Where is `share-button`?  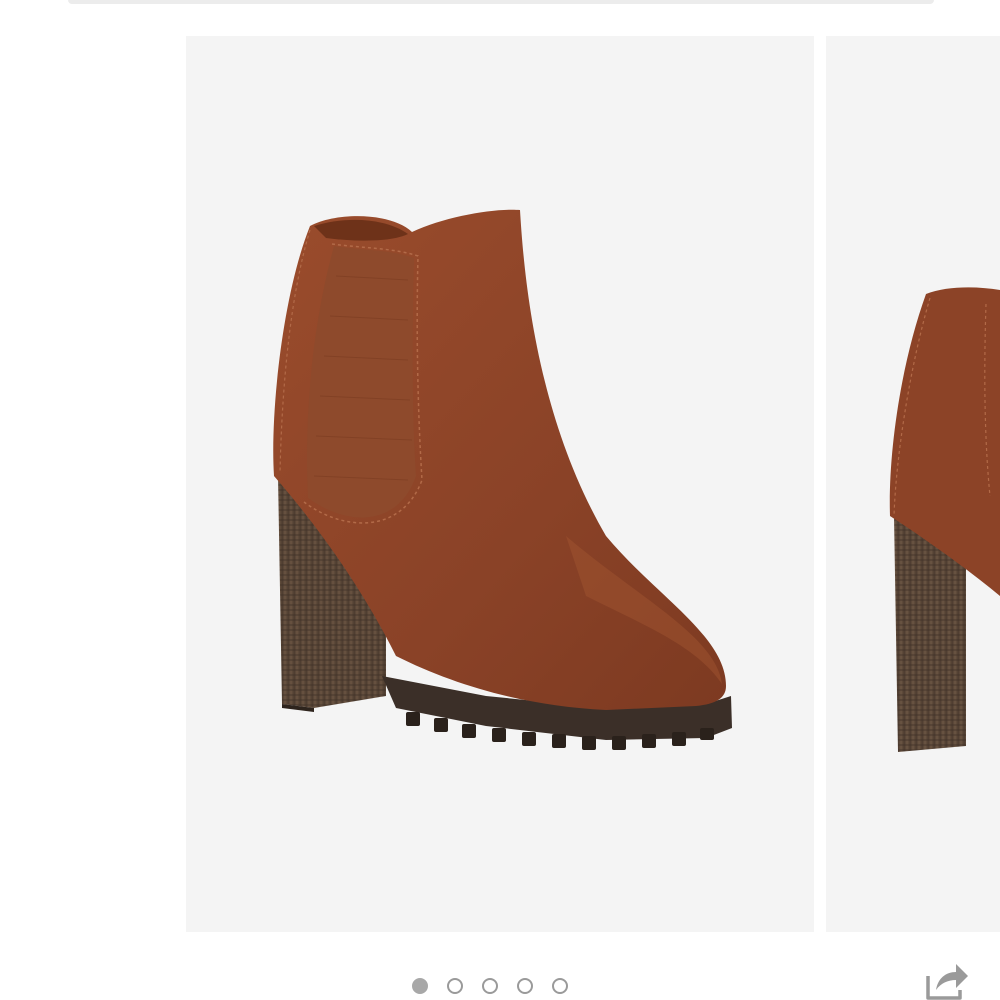
share-button is located at coordinates (946, 979).